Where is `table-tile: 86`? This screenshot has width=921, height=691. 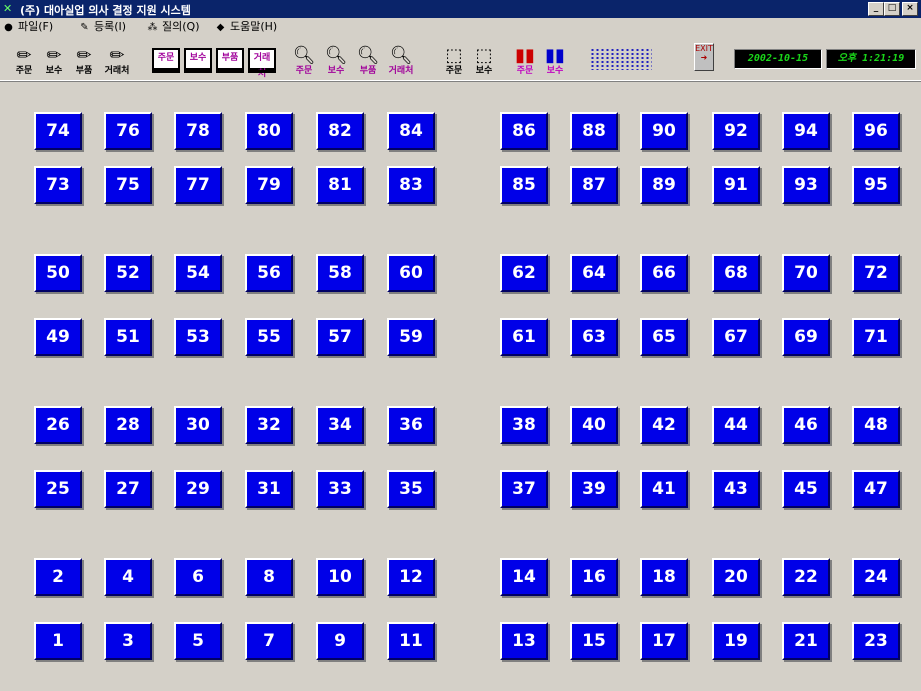 table-tile: 86 is located at coordinates (524, 131).